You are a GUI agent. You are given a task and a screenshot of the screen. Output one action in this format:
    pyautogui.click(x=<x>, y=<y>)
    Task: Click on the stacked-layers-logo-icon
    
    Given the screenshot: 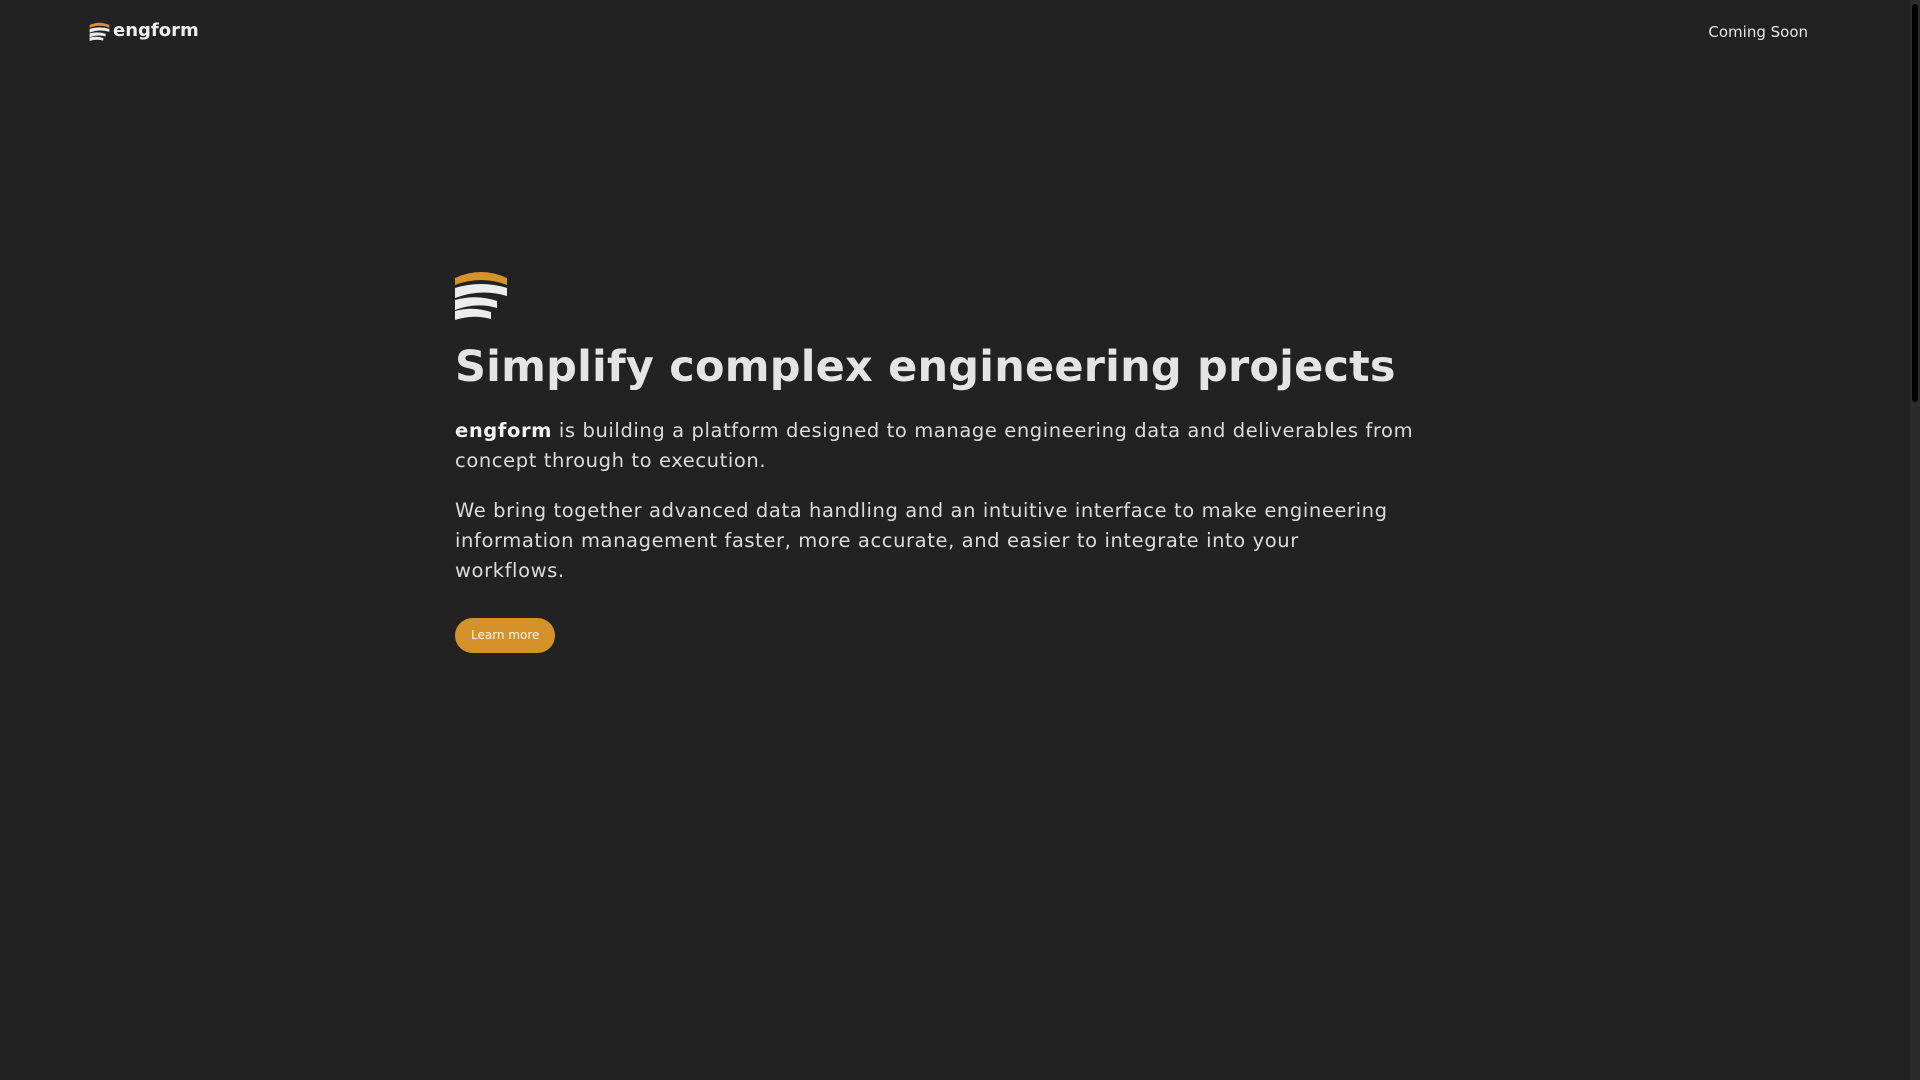 What is the action you would take?
    pyautogui.click(x=99, y=31)
    